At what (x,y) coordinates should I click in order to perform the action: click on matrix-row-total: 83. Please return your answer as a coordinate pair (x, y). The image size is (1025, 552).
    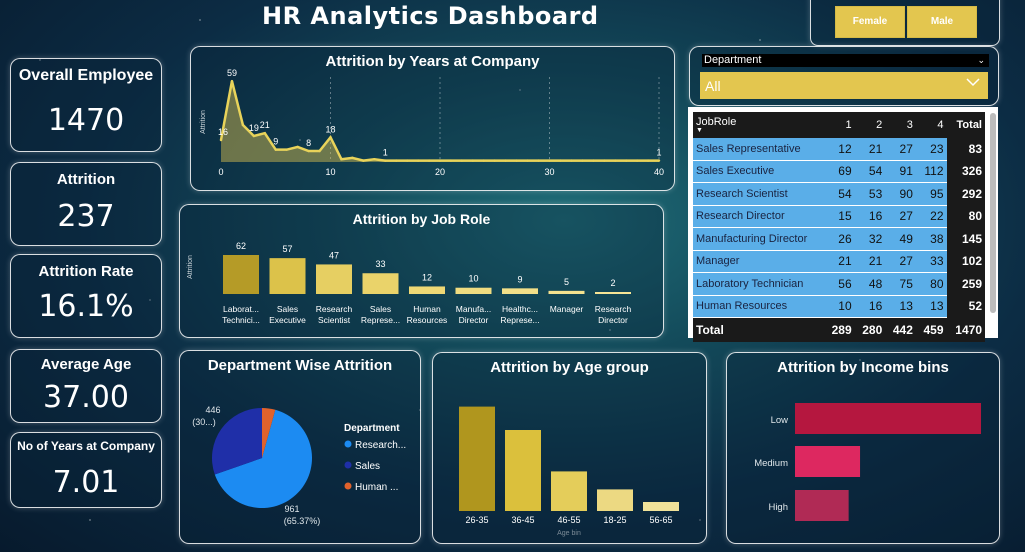
    Looking at the image, I should click on (965, 149).